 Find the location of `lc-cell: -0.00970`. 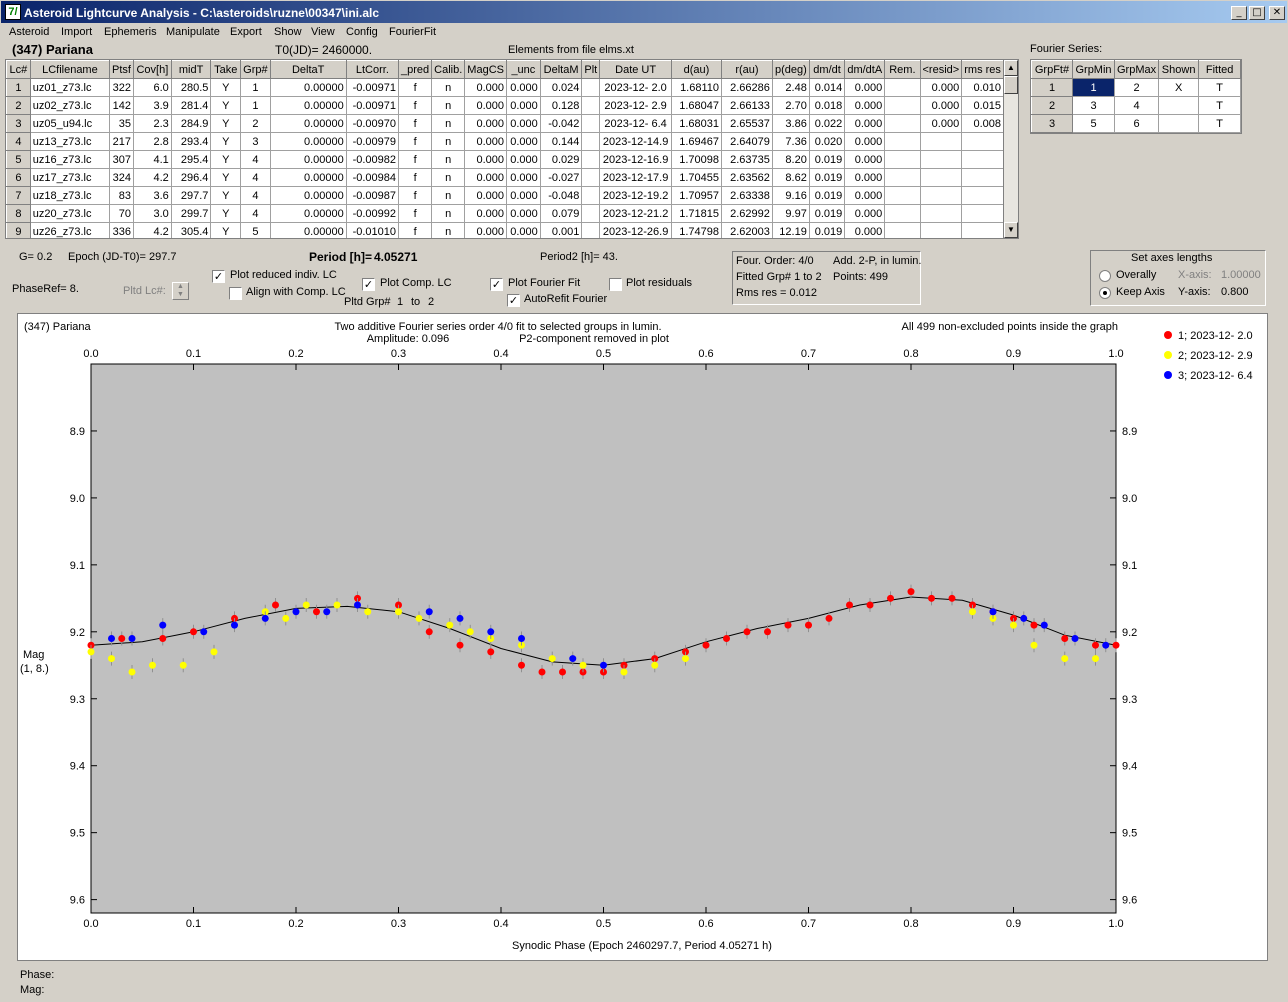

lc-cell: -0.00970 is located at coordinates (372, 123).